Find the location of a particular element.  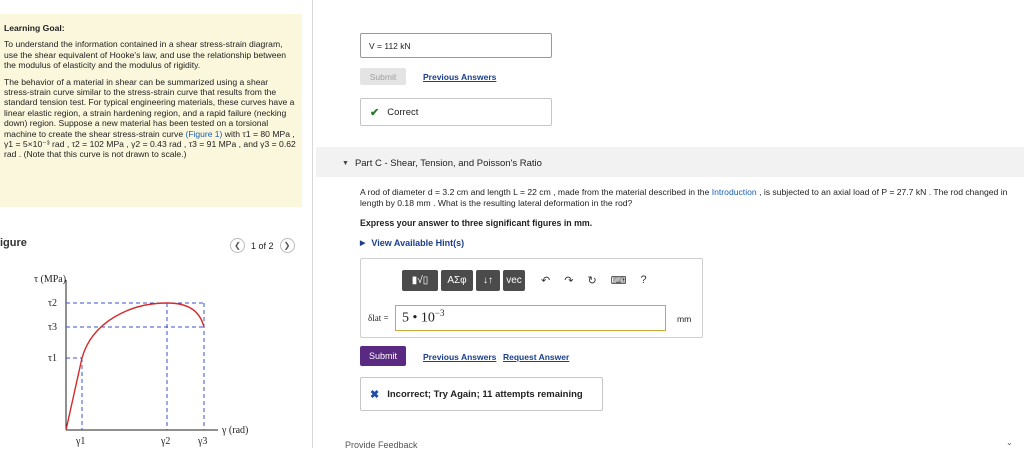

x-tick-gamma3: γ3 is located at coordinates (202, 441).